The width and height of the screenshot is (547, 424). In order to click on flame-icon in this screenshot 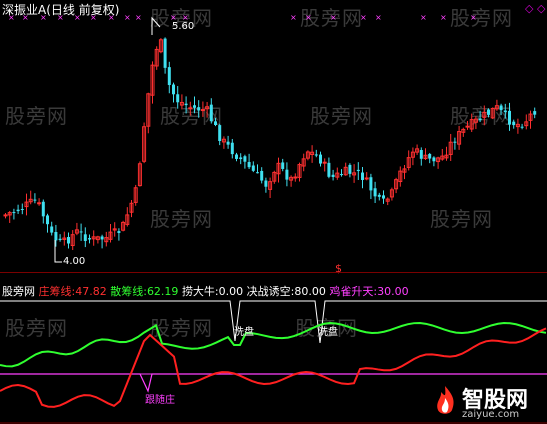, I will do `click(445, 400)`.